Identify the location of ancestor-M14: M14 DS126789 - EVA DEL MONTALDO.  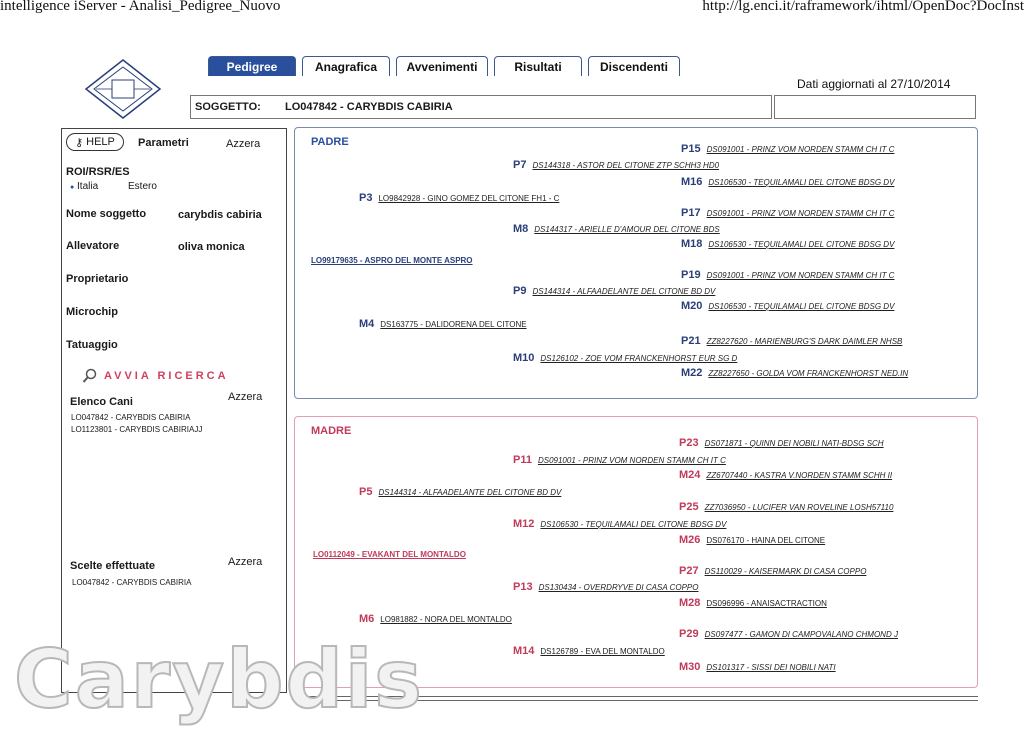
(589, 651).